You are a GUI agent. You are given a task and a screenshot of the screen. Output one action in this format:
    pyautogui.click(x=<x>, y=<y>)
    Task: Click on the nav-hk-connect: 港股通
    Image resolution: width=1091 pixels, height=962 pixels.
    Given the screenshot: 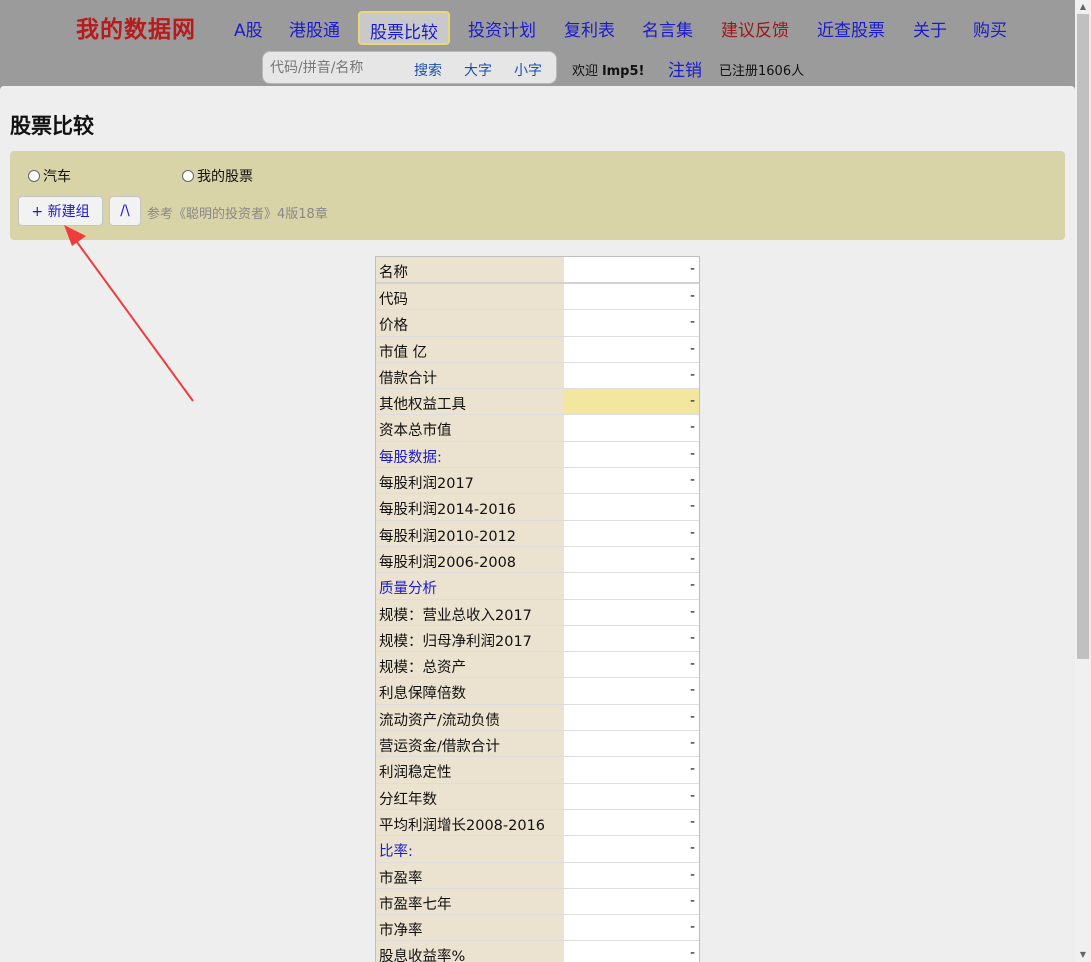 What is the action you would take?
    pyautogui.click(x=314, y=28)
    